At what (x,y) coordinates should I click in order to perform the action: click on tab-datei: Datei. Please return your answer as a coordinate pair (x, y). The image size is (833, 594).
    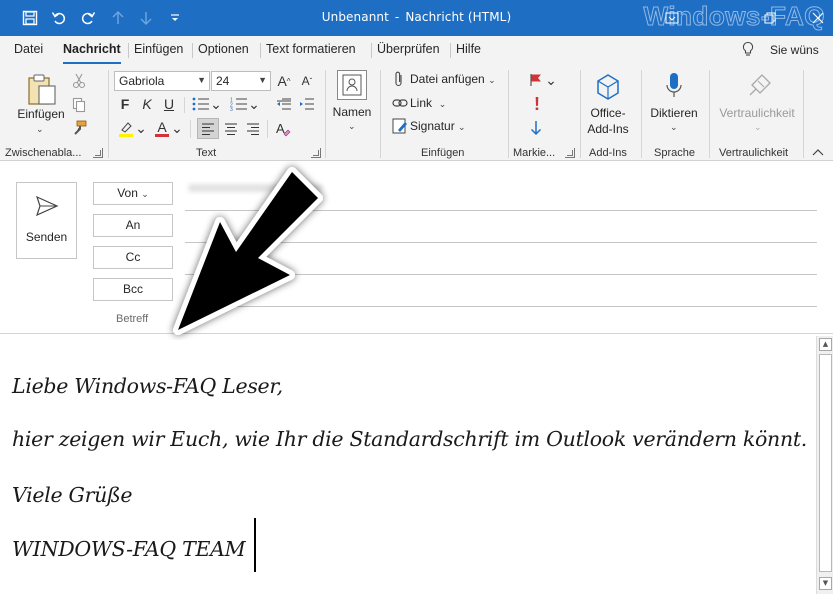
    Looking at the image, I should click on (28, 49).